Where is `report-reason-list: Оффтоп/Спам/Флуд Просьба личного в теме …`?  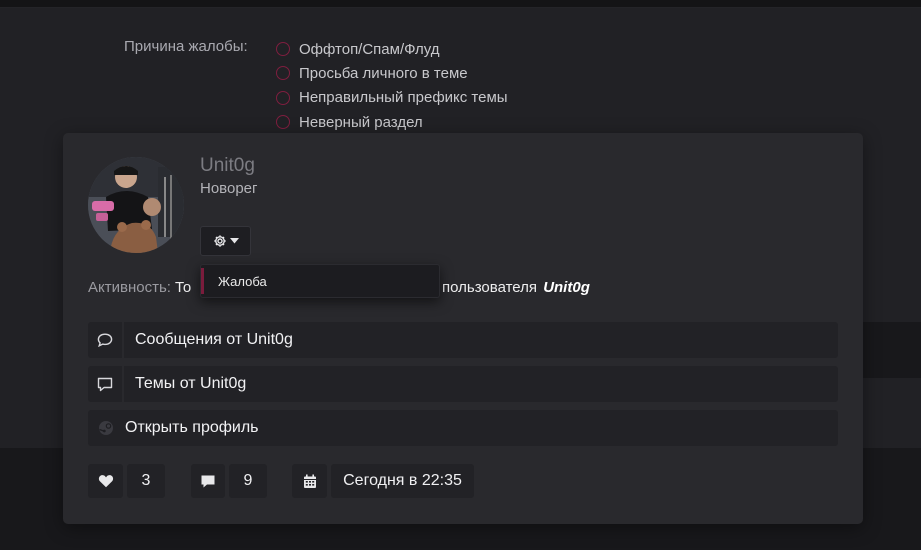
report-reason-list: Оффтоп/Спам/Флуд Просьба личного в теме … is located at coordinates (392, 85).